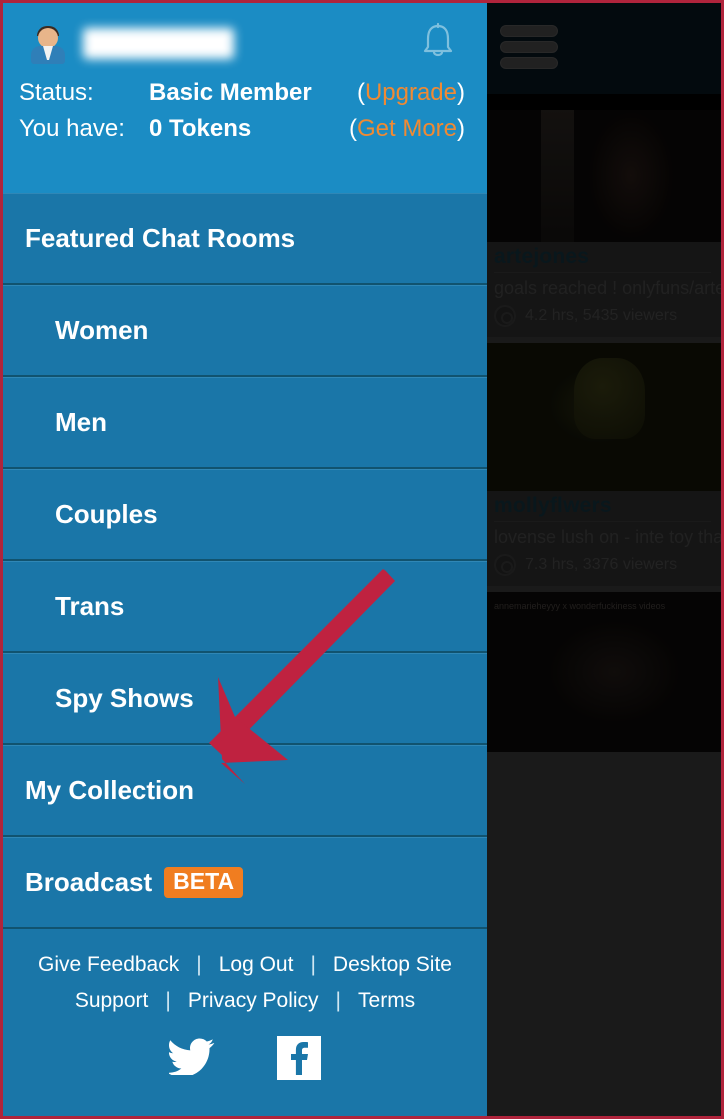  I want to click on cam-name: mollyflwers, so click(602, 508).